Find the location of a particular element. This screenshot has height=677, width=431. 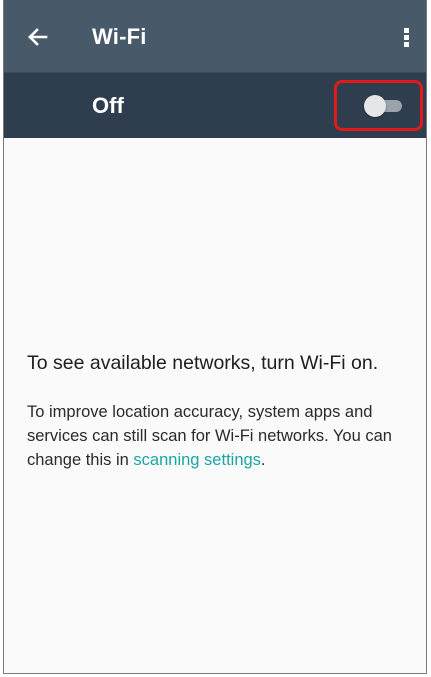

scanning-settings-link: scanning settings is located at coordinates (197, 460).